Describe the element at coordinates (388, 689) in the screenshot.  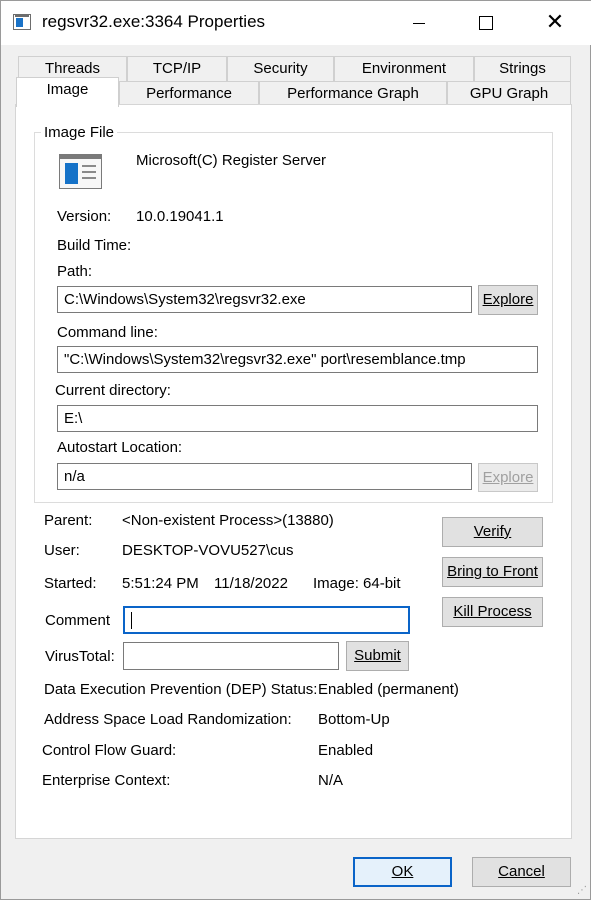
I see `dep-value: Enabled (permanent)` at that location.